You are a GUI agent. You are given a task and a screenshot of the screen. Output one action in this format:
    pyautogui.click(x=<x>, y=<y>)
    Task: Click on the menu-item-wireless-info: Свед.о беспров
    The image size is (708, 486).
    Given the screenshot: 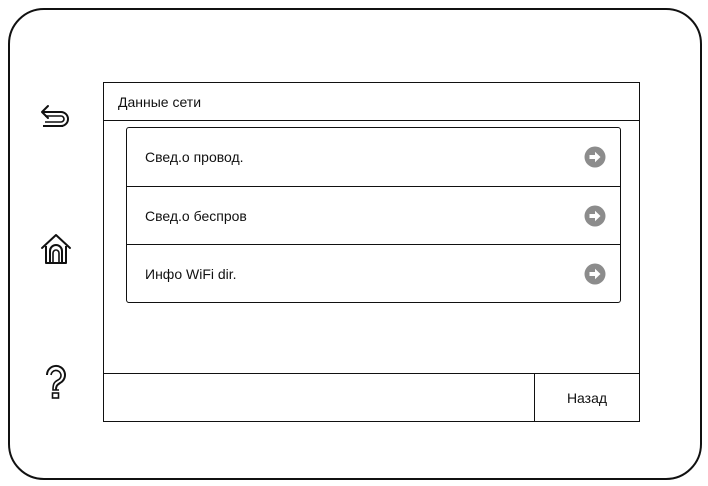 What is the action you would take?
    pyautogui.click(x=373, y=215)
    